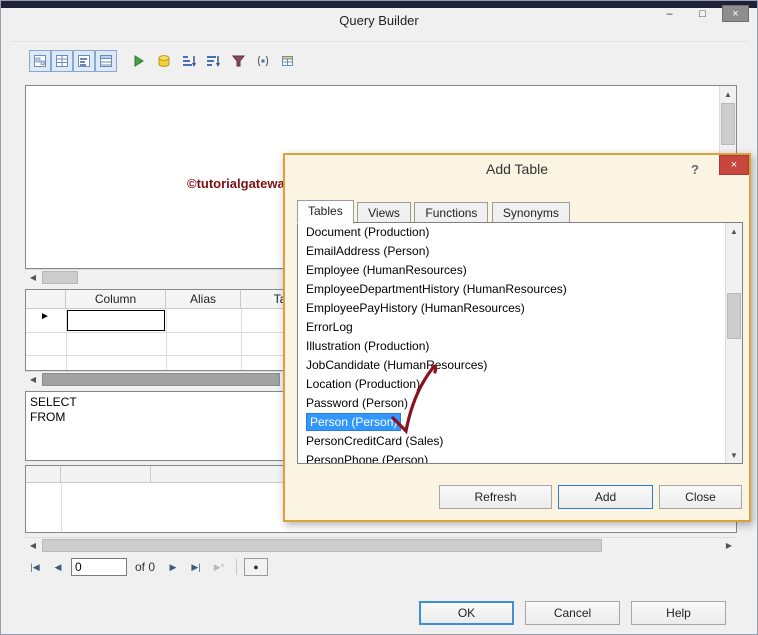 This screenshot has width=758, height=635. I want to click on results-column-header, so click(106, 474).